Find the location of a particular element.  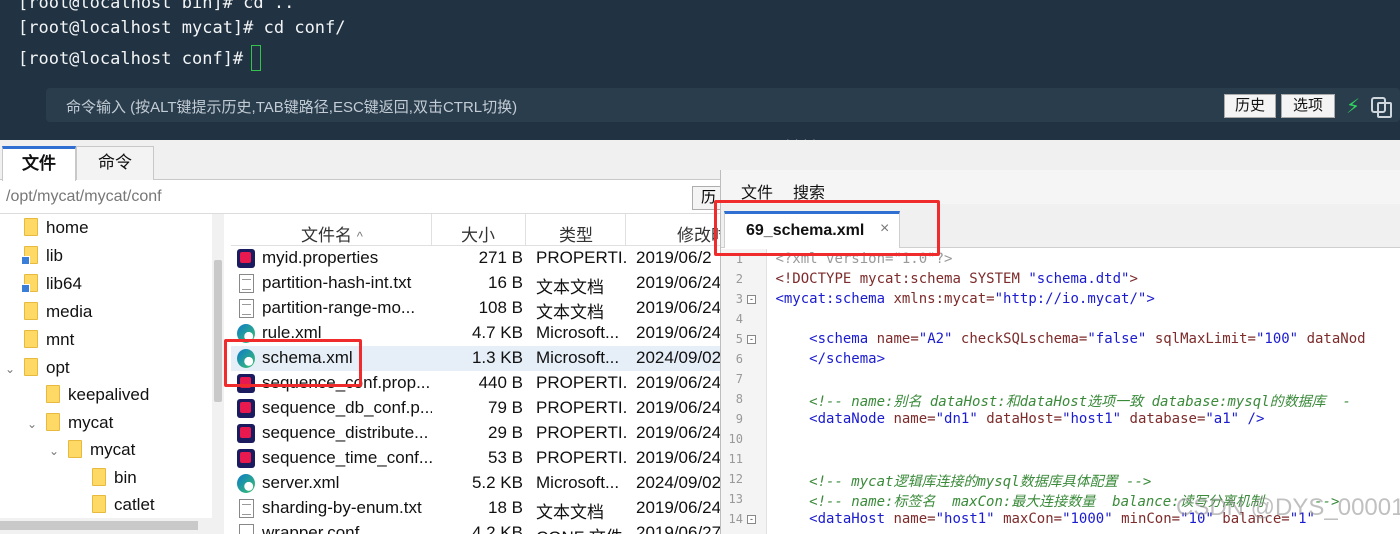

tree-hscroll-thumb is located at coordinates (99, 525).